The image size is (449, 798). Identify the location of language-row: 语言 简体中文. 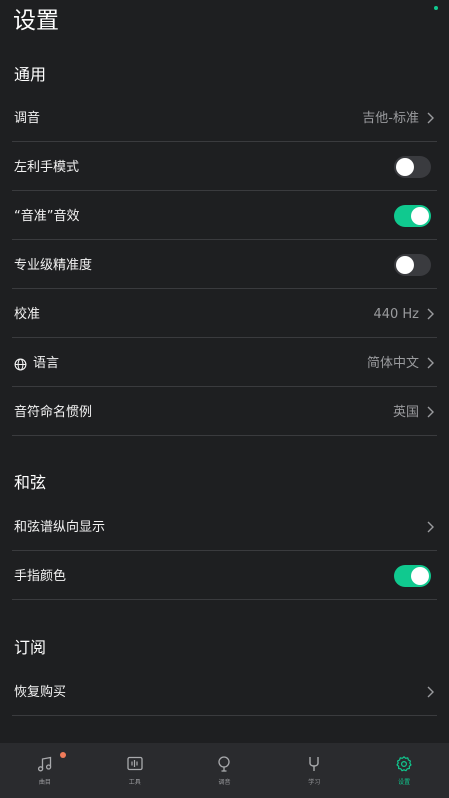
(224, 363).